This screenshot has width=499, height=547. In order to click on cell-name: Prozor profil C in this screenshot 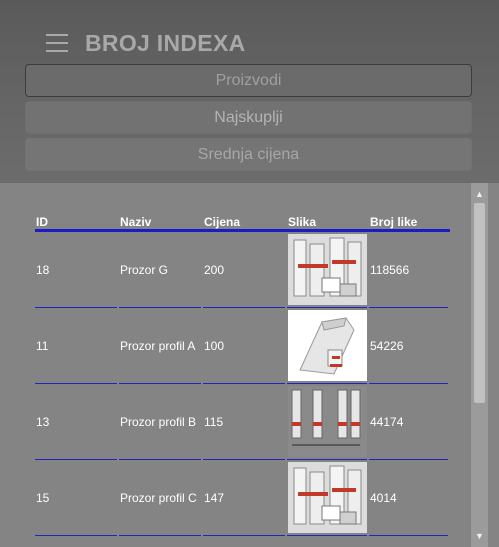, I will do `click(160, 497)`.